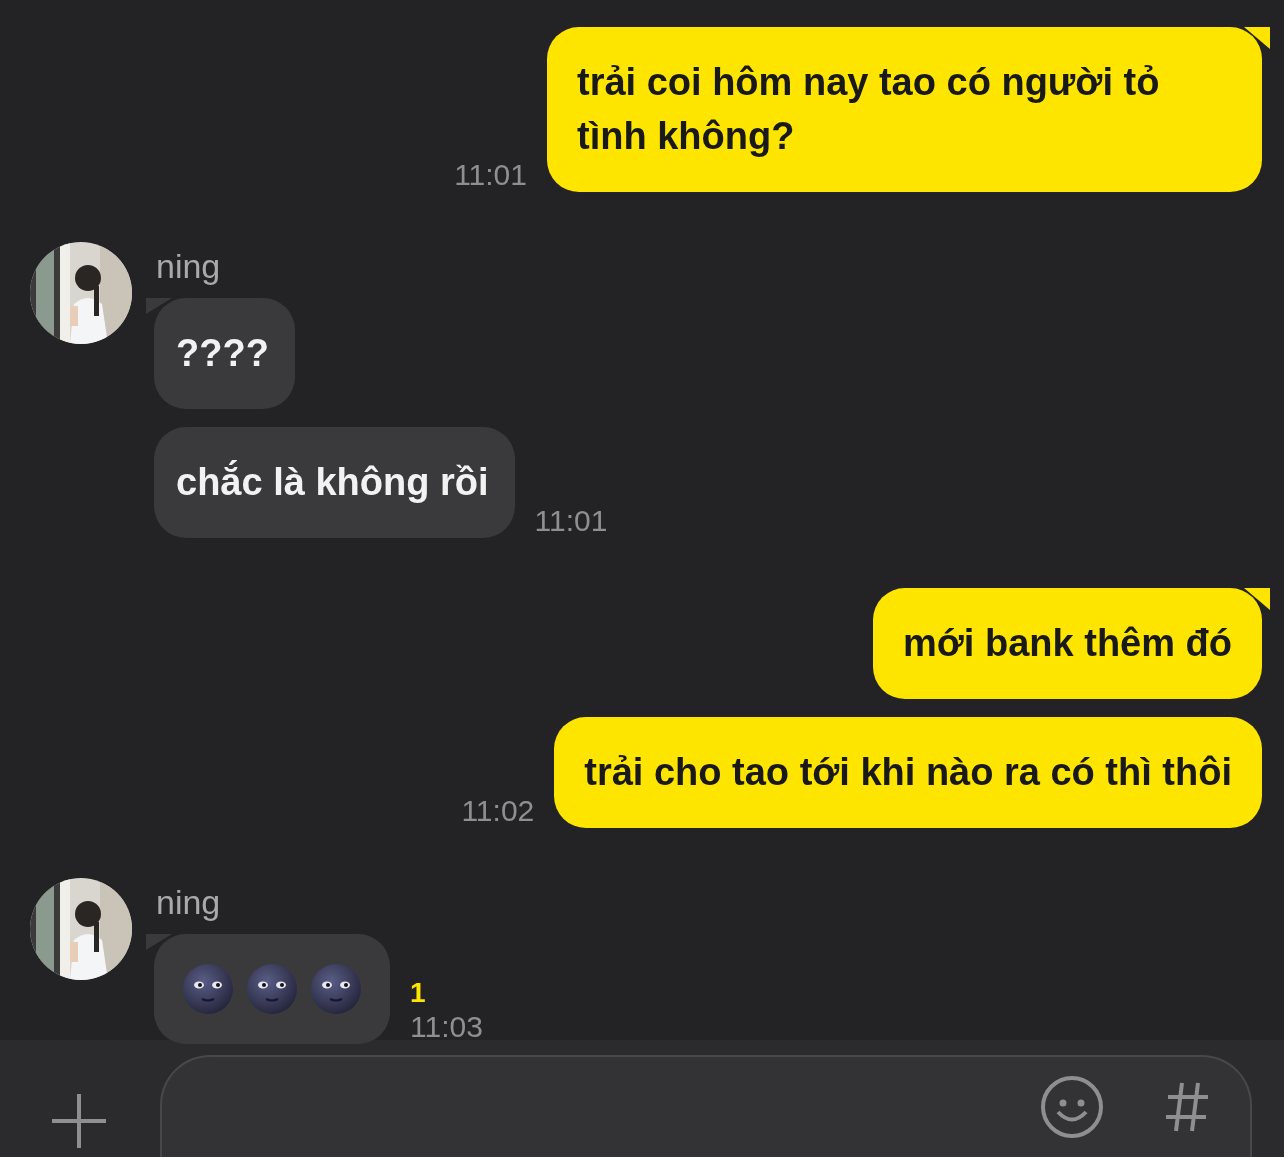  What do you see at coordinates (904, 109) in the screenshot?
I see `message-bubble: trải coi hôm nay tao có người tỏ tình không?` at bounding box center [904, 109].